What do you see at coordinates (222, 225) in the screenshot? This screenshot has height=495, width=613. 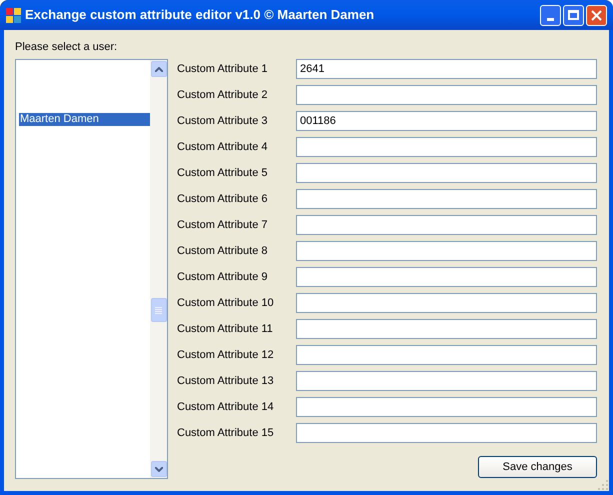 I see `attribute-label: Custom Attribute 7` at bounding box center [222, 225].